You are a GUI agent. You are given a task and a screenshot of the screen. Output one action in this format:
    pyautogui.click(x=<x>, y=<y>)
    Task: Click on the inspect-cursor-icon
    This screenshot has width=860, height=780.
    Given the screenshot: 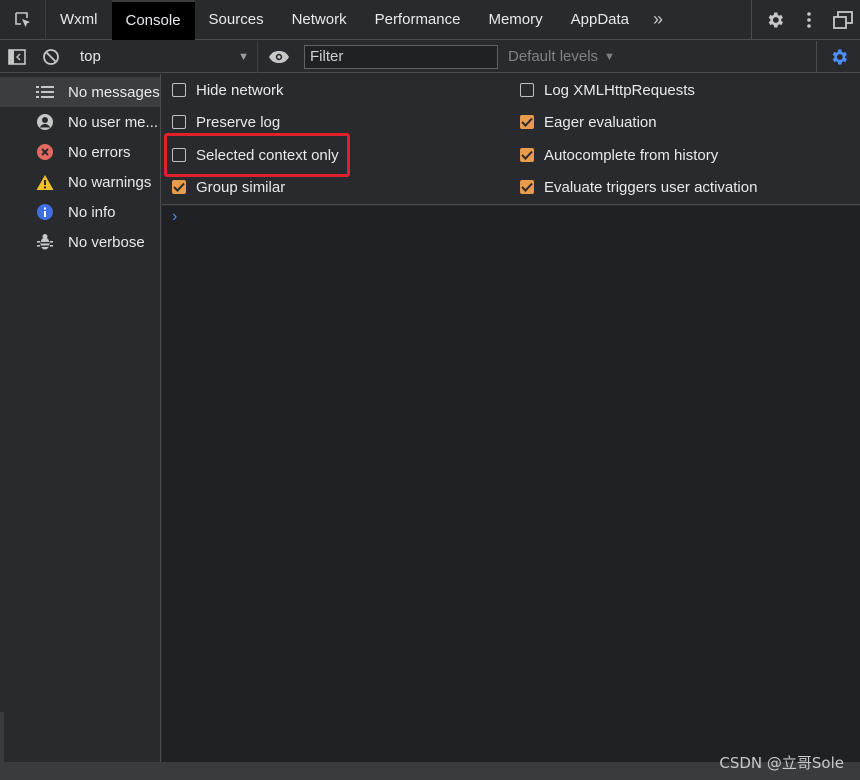 What is the action you would take?
    pyautogui.click(x=22, y=19)
    